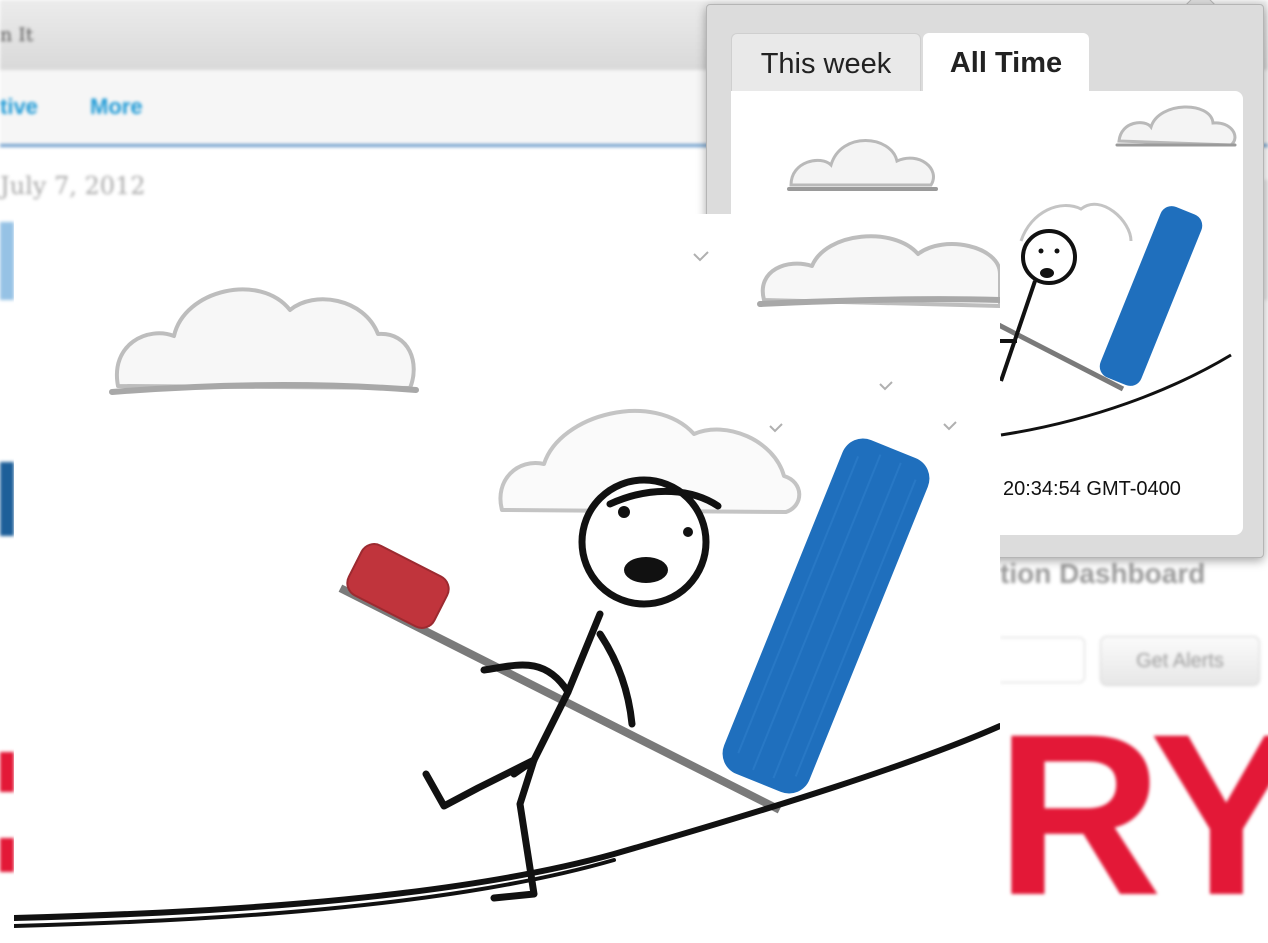 Image resolution: width=1268 pixels, height=943 pixels. I want to click on blue-block-icon, so click(1151, 296).